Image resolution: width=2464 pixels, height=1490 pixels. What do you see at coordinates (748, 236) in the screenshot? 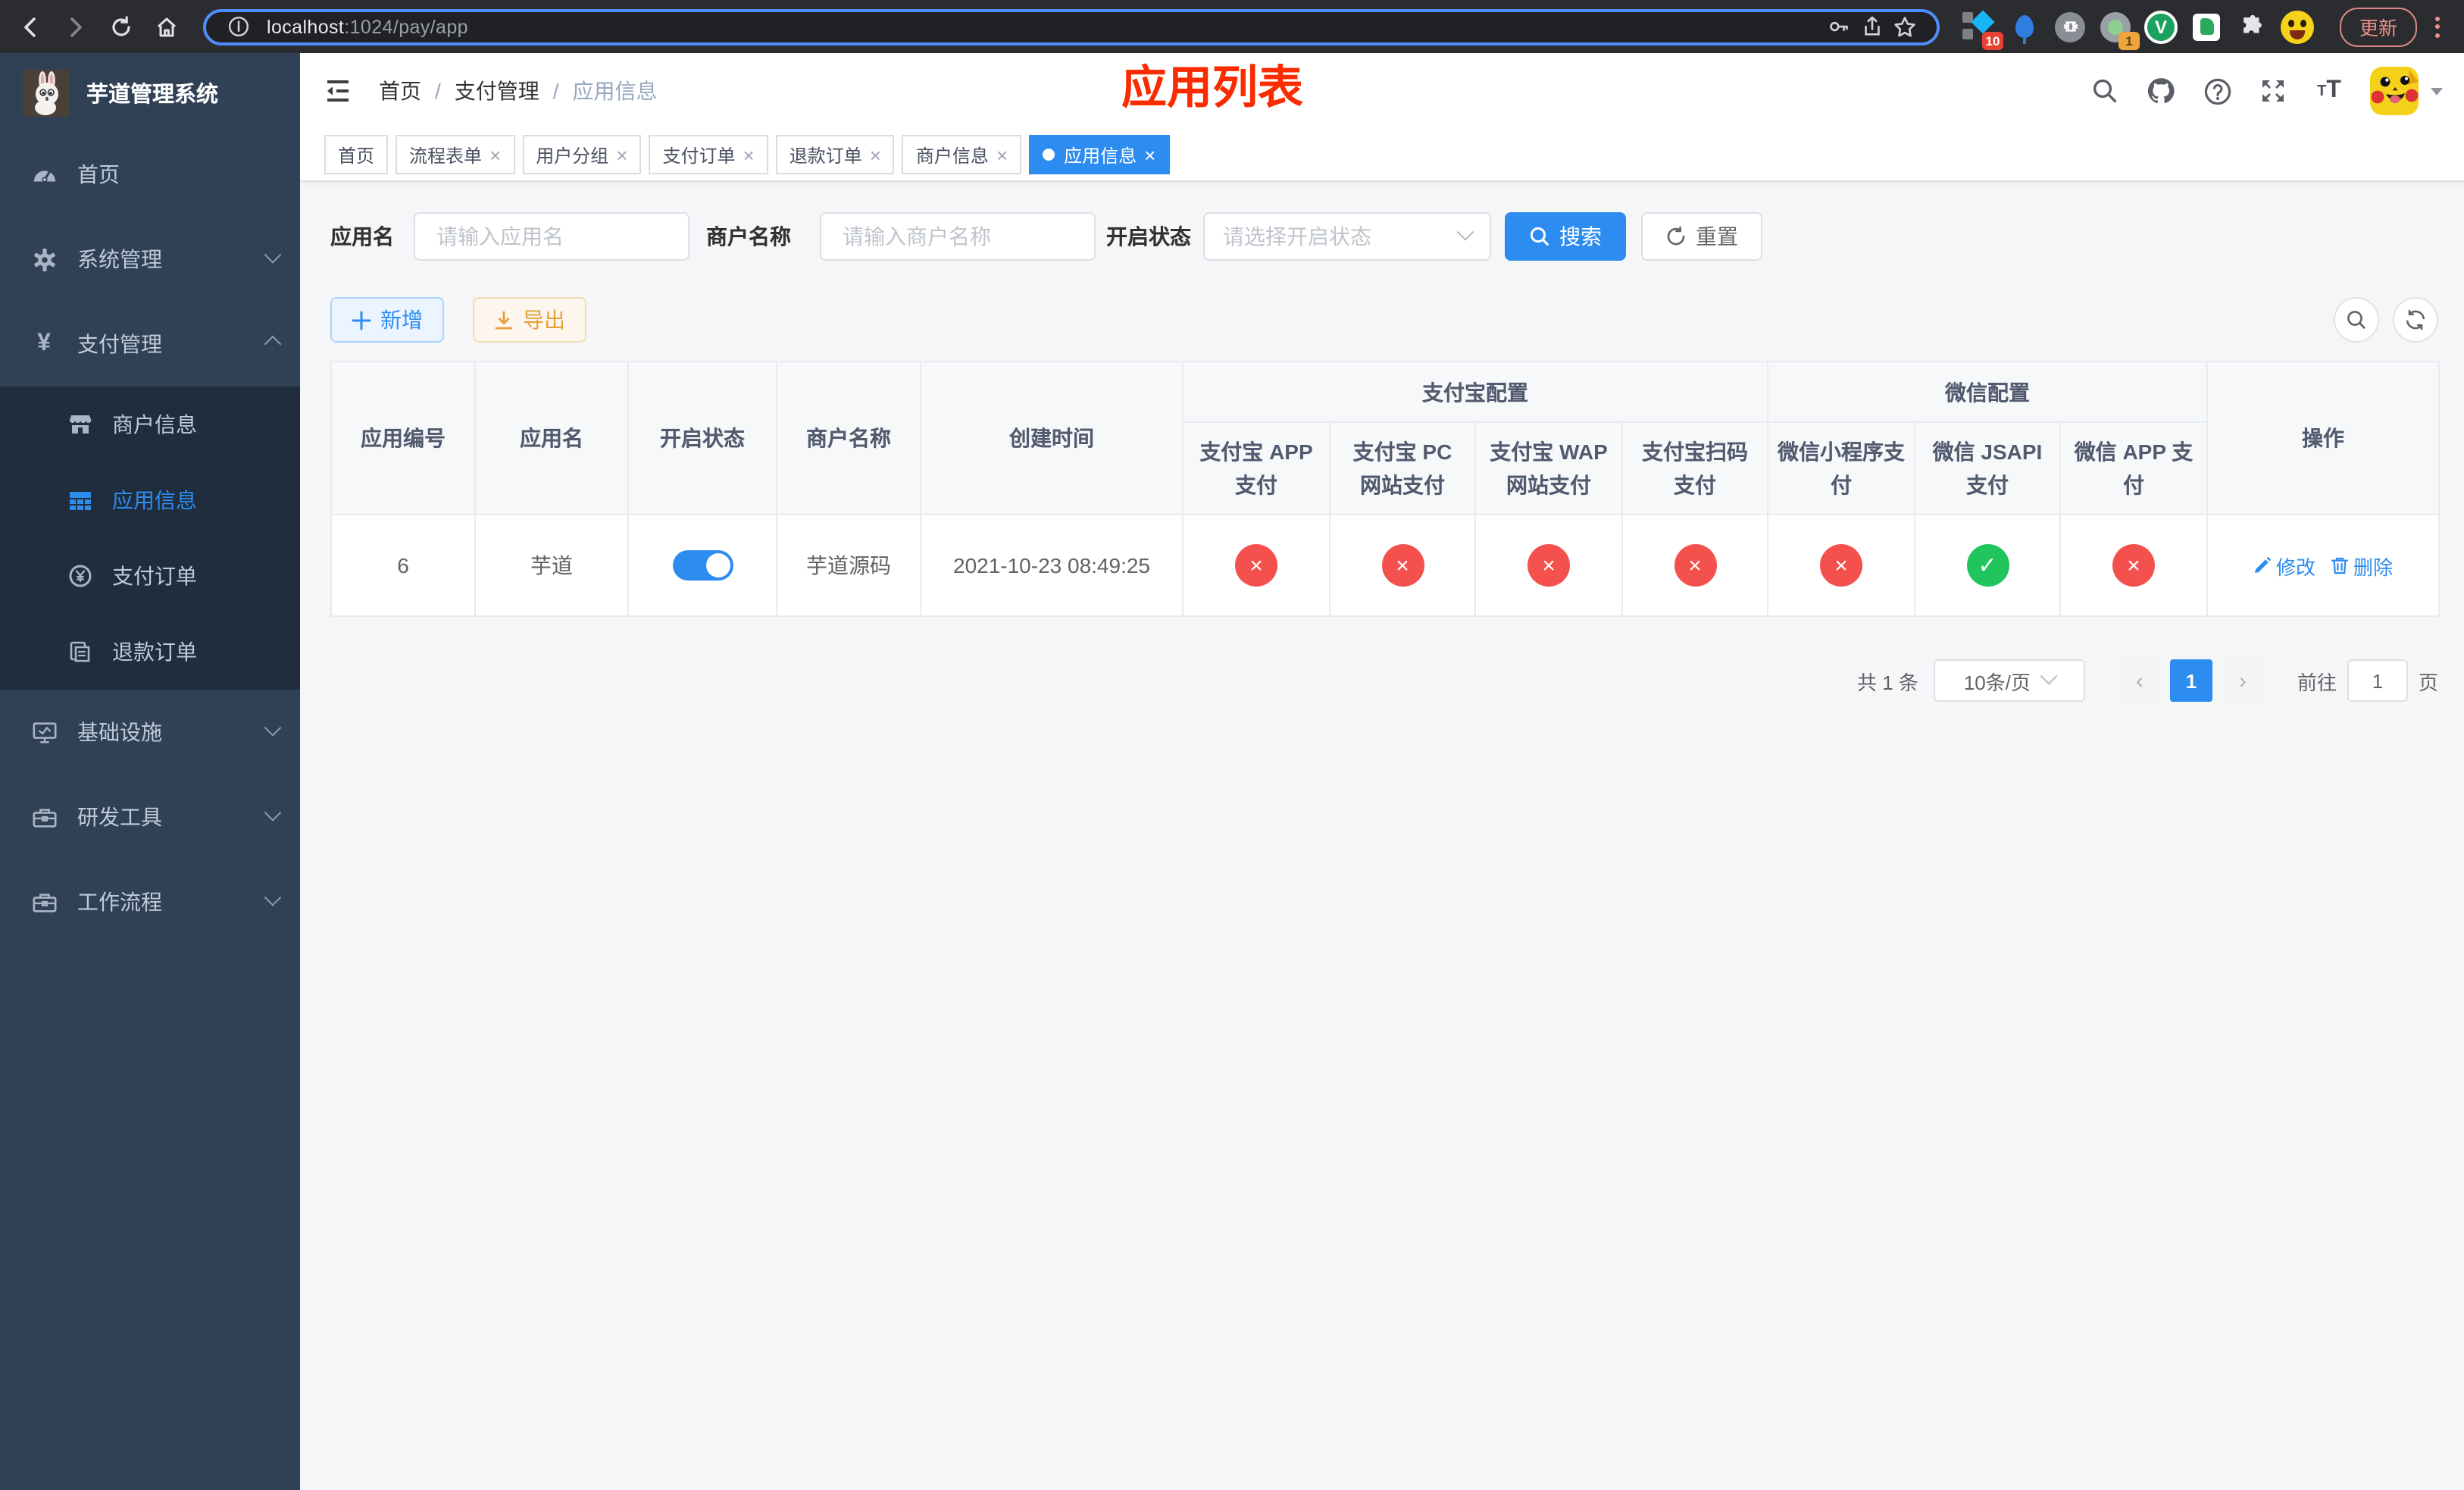
I see `merchant-name-label: 商户名称` at bounding box center [748, 236].